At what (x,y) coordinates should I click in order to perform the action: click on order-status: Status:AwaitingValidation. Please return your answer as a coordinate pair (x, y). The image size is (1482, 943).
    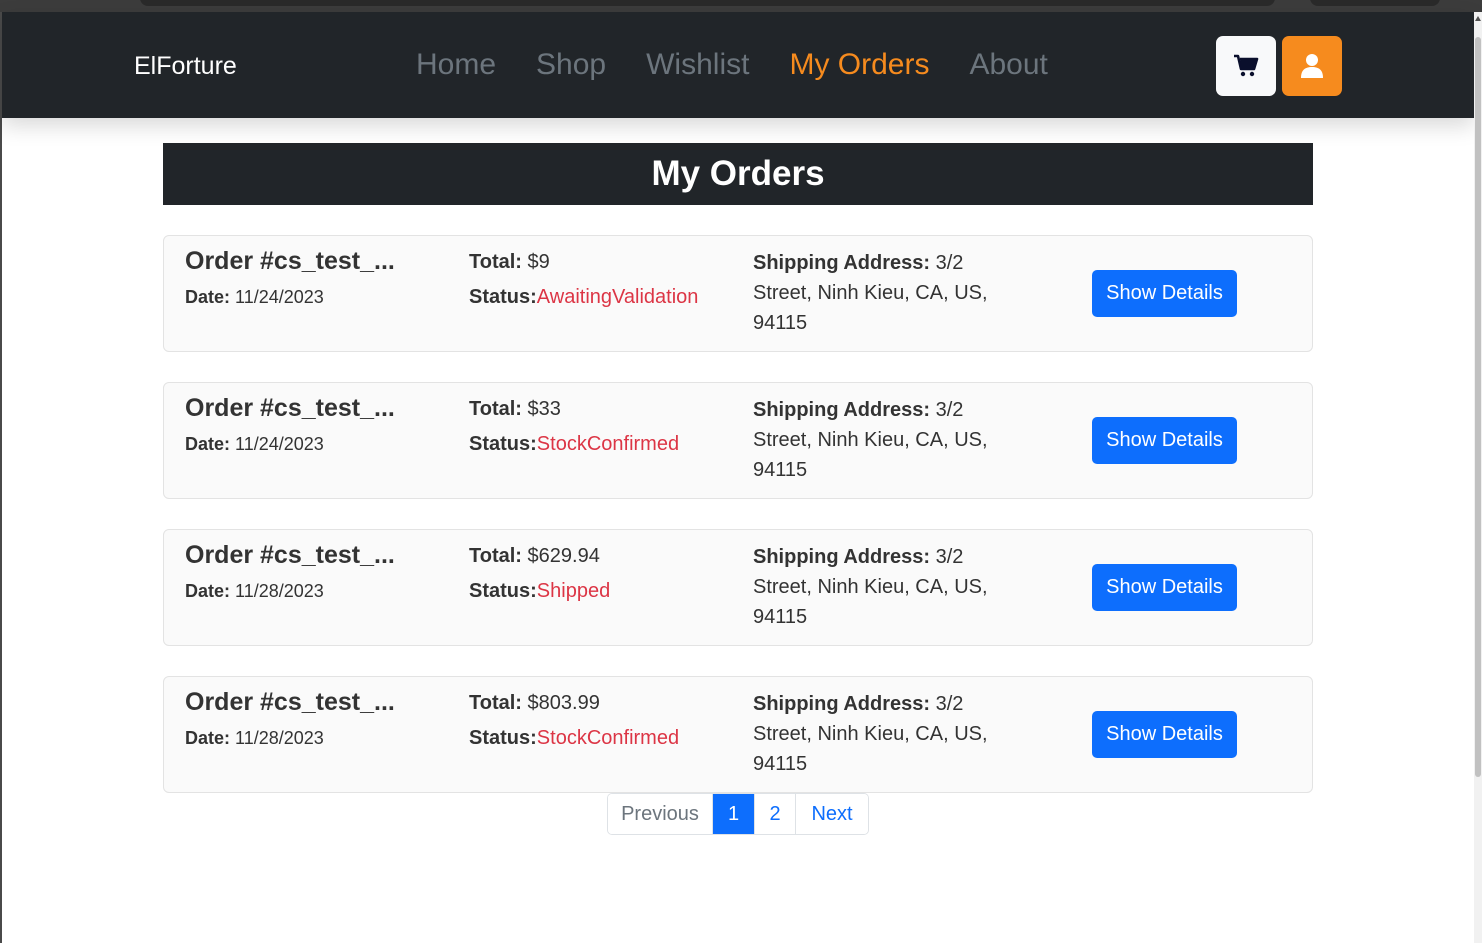
    Looking at the image, I should click on (584, 297).